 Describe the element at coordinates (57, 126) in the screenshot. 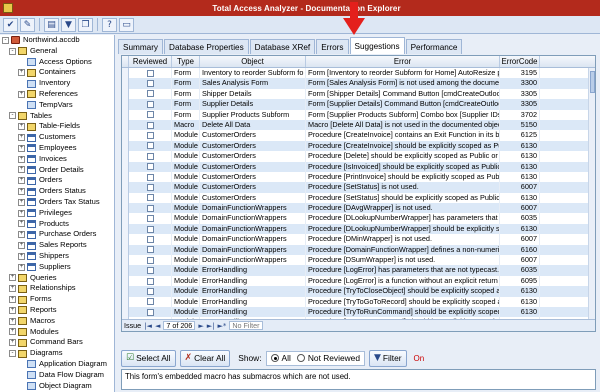

I see `tree-node: + Table-Fields` at that location.